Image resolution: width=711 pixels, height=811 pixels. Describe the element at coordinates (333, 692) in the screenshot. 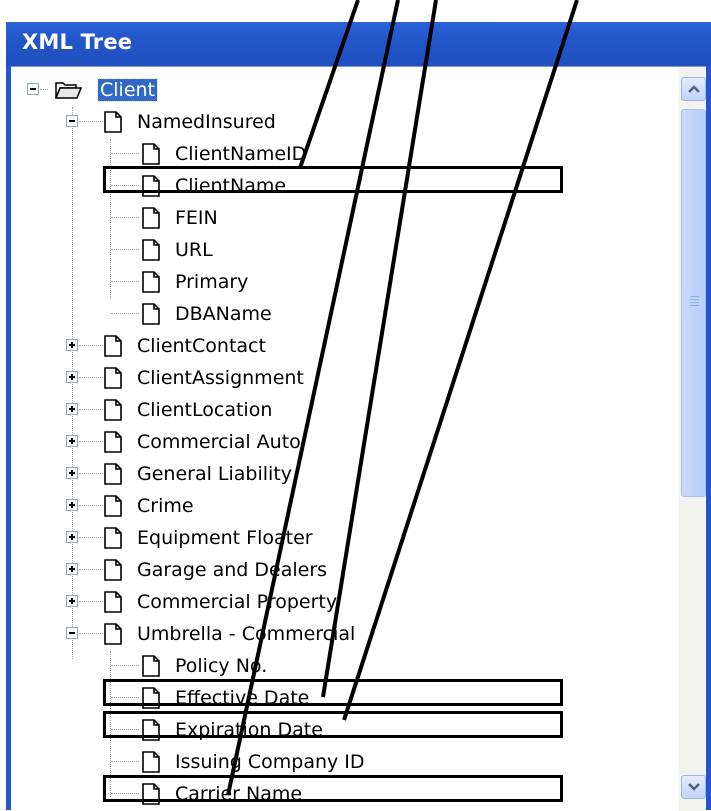

I see `highlight-box-effective-date` at that location.